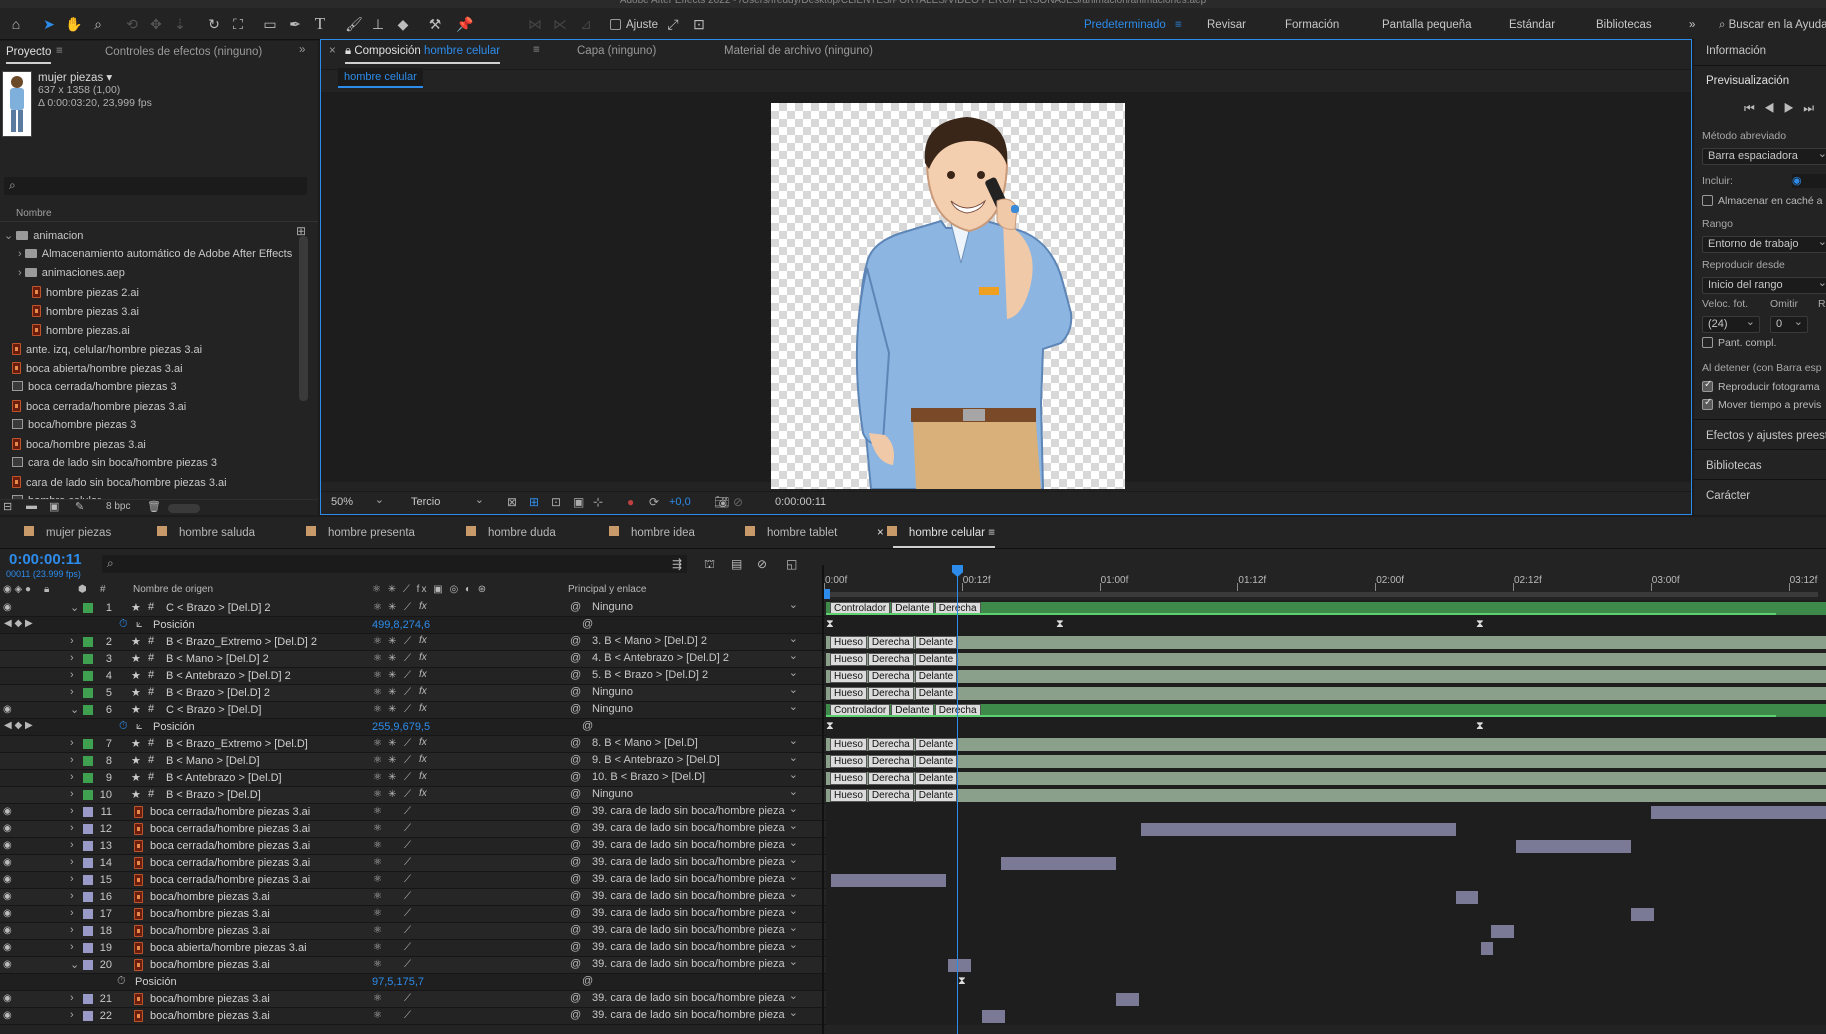 The width and height of the screenshot is (1826, 1034). What do you see at coordinates (67, 532) in the screenshot?
I see `comp-tab: mujer piezas` at bounding box center [67, 532].